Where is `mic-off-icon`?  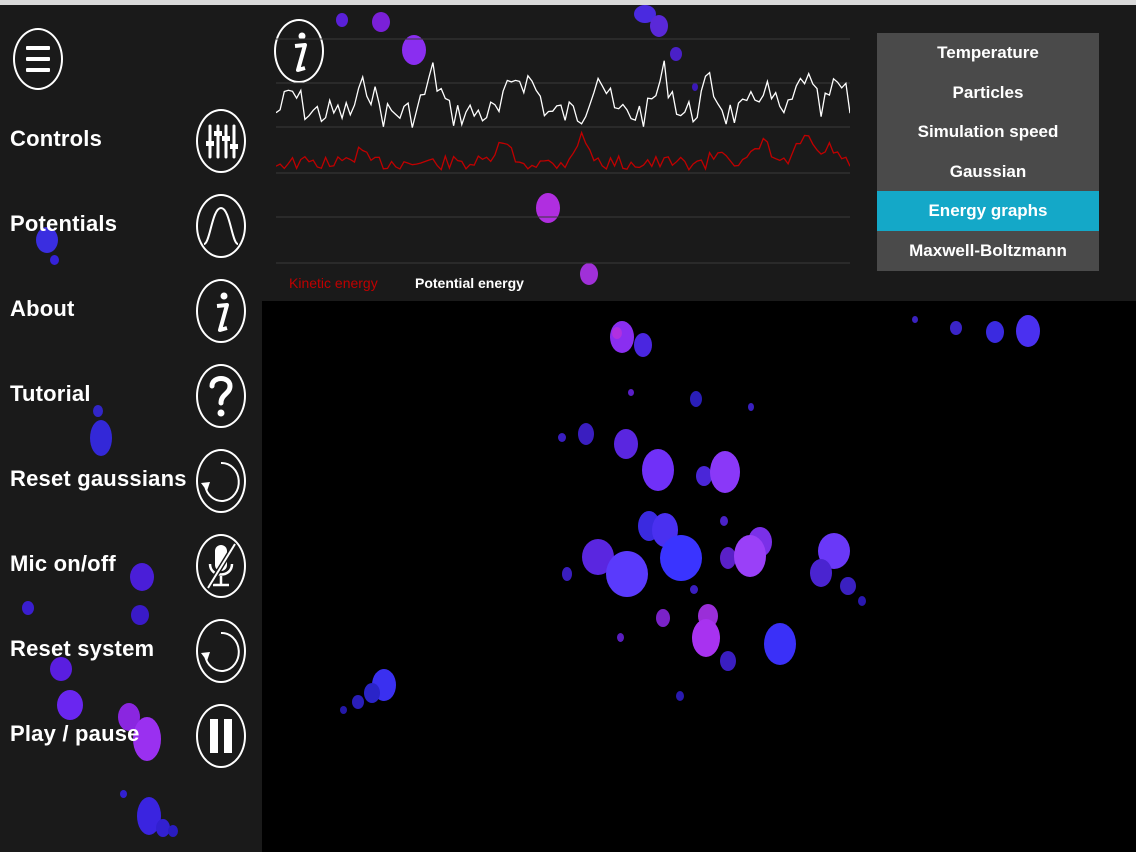
mic-off-icon is located at coordinates (221, 566).